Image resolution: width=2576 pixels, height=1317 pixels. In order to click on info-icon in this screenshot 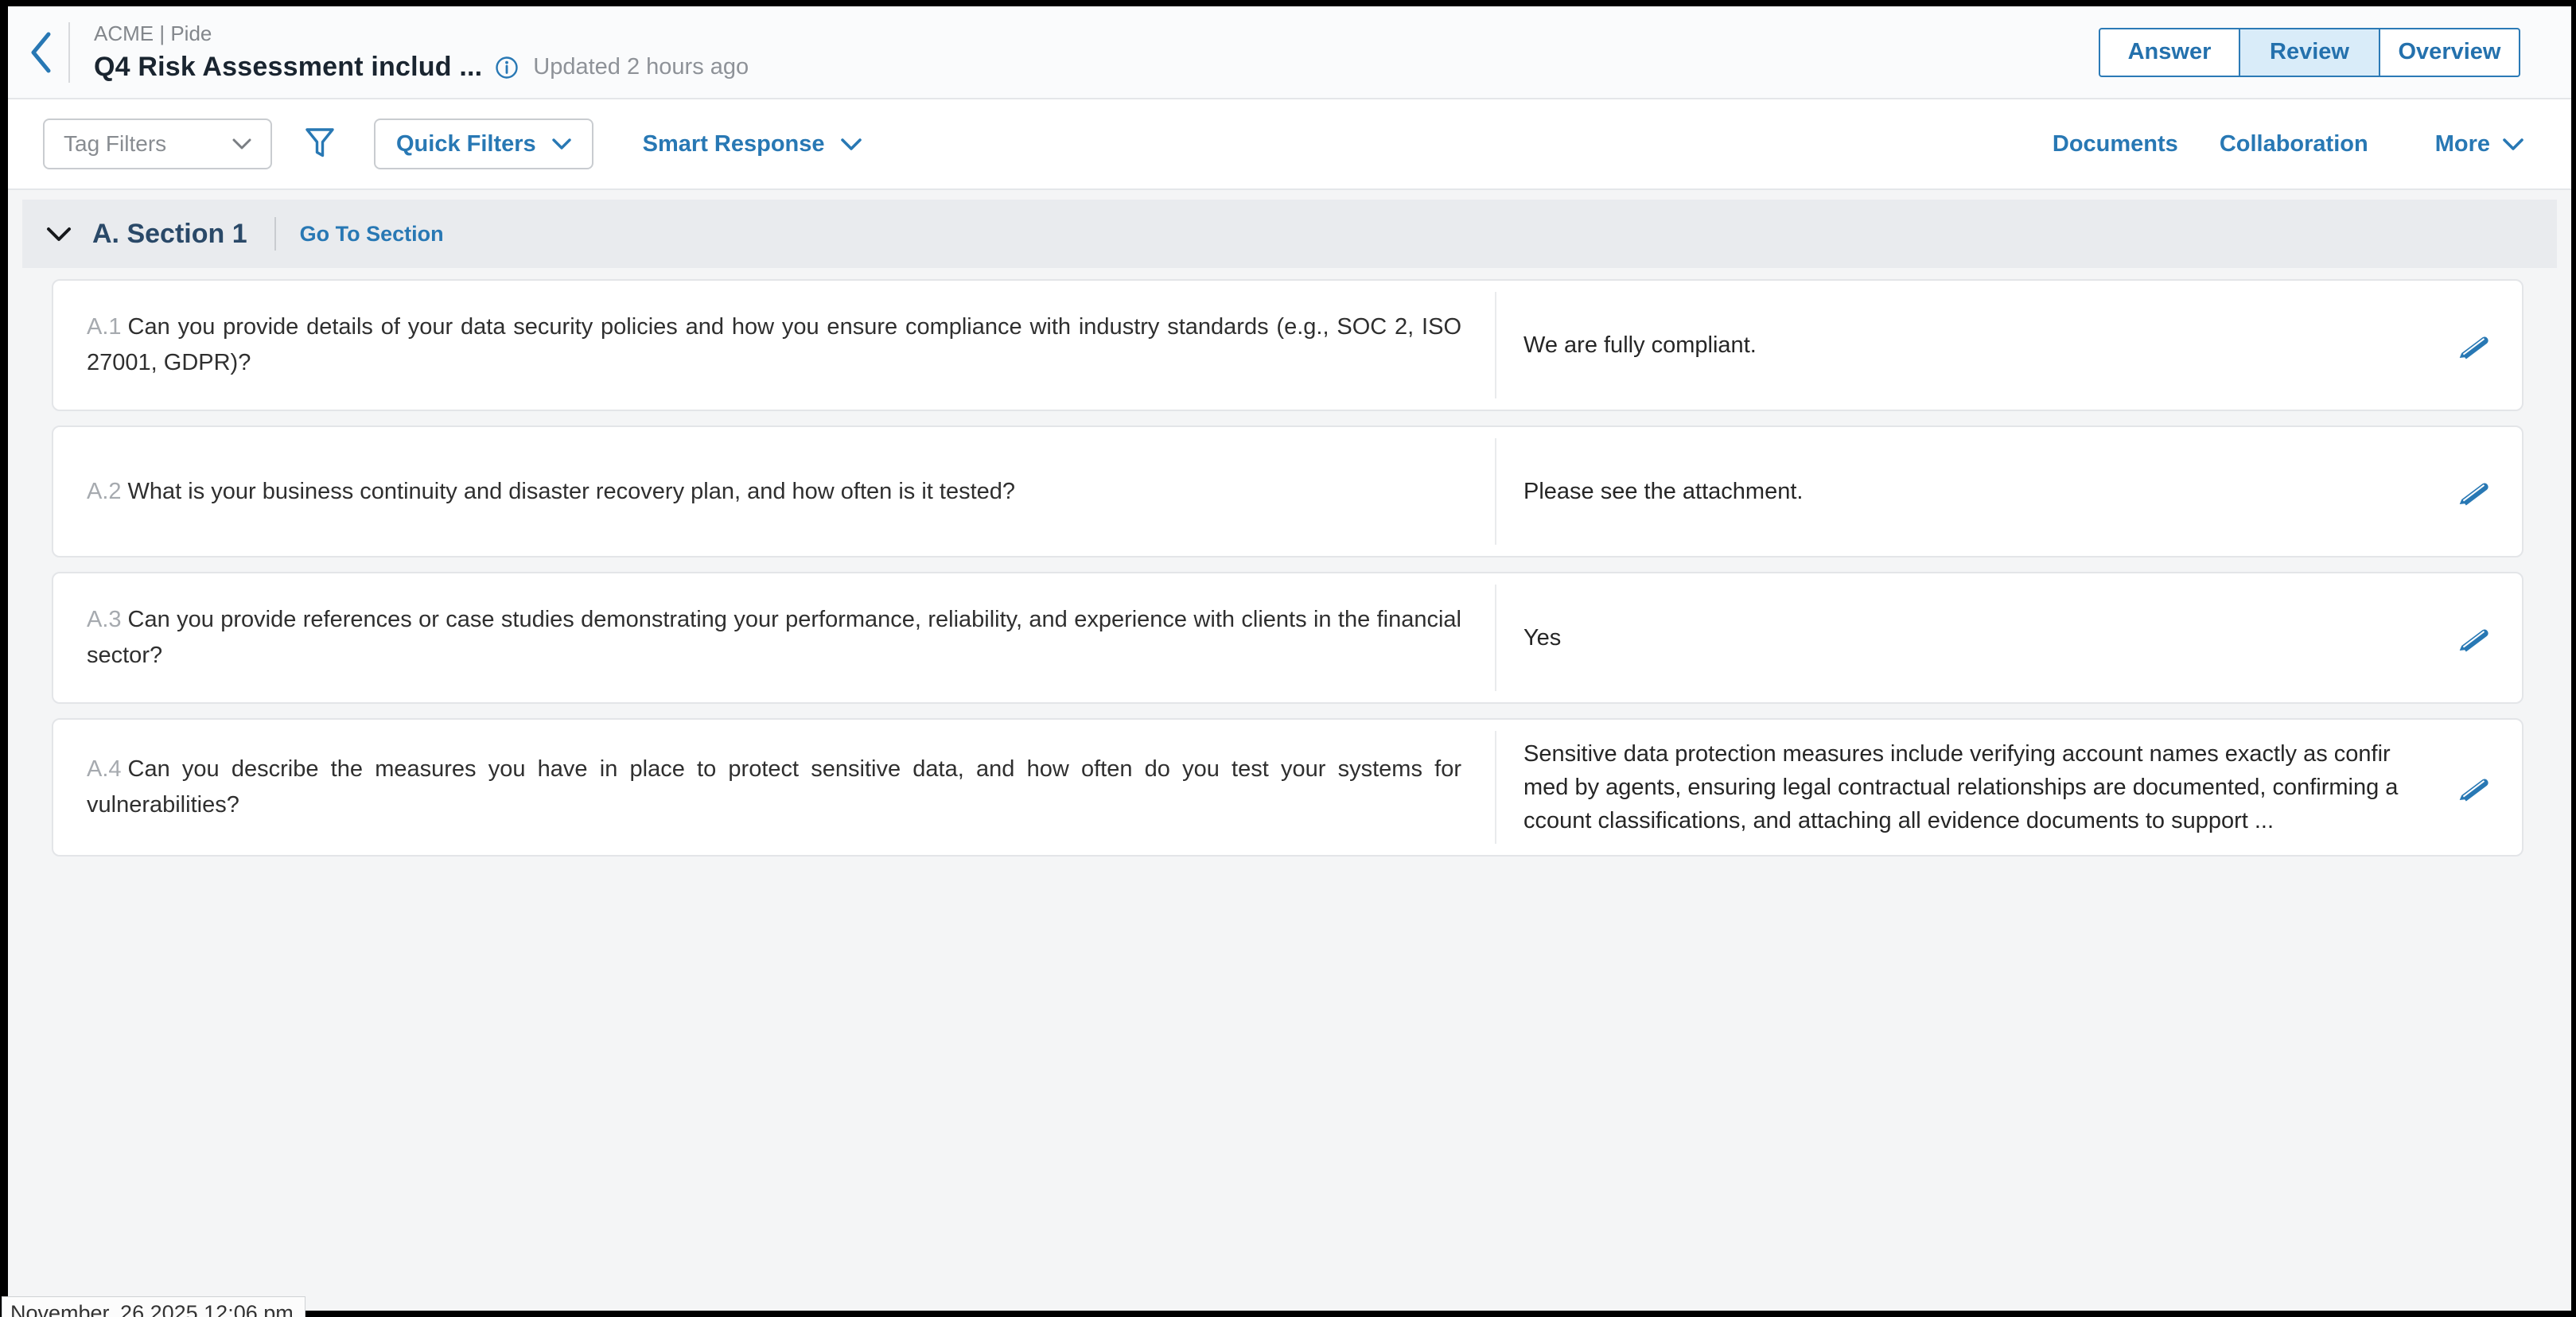, I will do `click(507, 68)`.